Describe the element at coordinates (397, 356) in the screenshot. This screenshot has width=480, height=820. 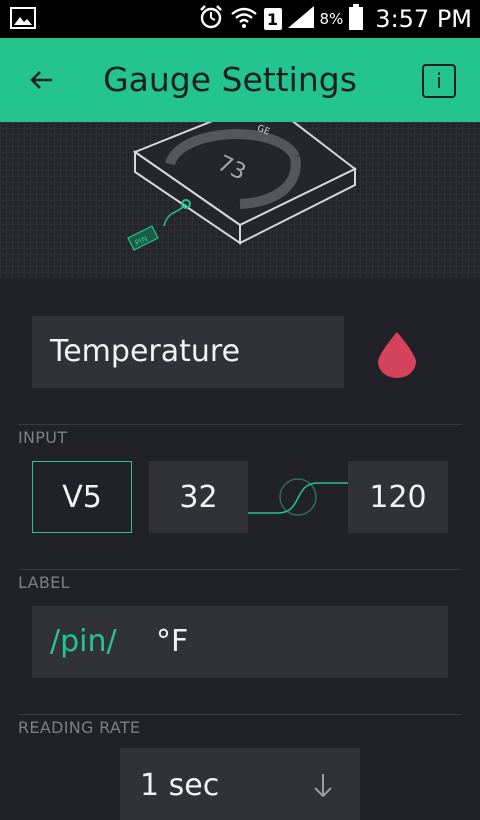
I see `color-drop-icon` at that location.